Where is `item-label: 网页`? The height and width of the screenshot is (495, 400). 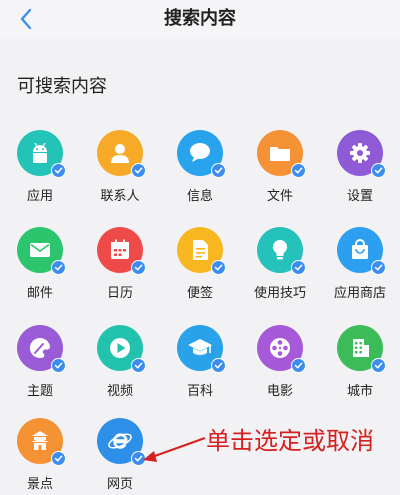
item-label: 网页 is located at coordinates (119, 484).